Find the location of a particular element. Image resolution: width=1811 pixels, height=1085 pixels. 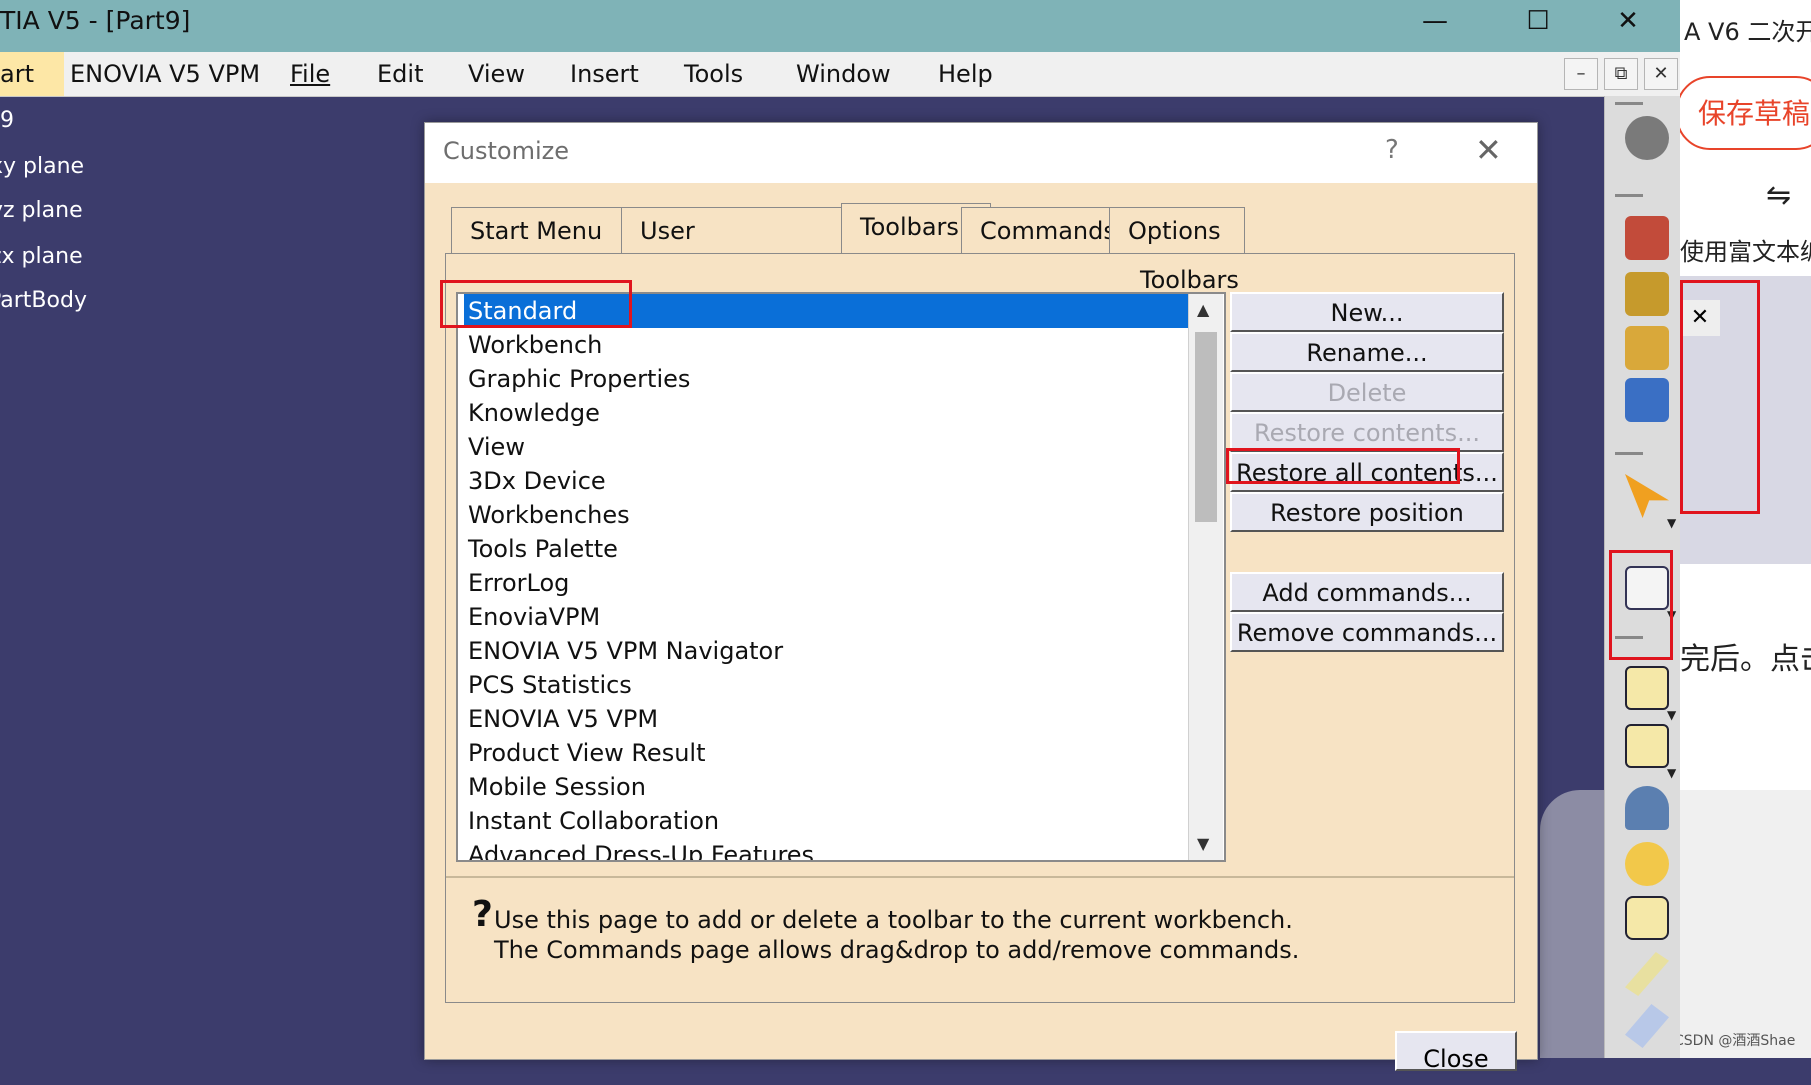

tree-node-yz-plane: yz plane is located at coordinates (41, 210).